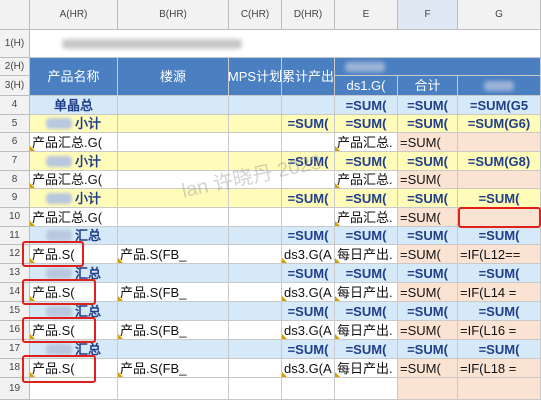 The width and height of the screenshot is (541, 417). Describe the element at coordinates (255, 254) in the screenshot. I see `cell-c12` at that location.